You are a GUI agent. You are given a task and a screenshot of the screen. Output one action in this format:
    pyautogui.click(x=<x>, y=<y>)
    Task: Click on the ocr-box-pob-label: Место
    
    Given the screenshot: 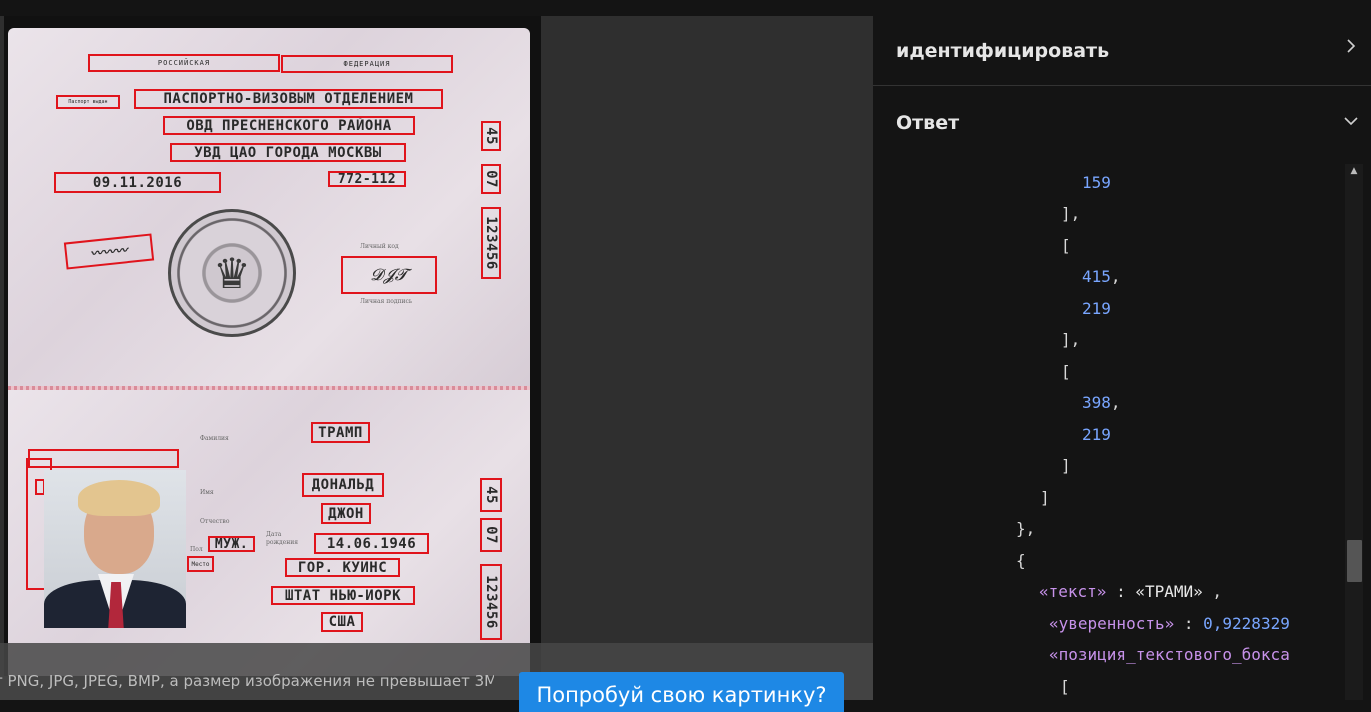 What is the action you would take?
    pyautogui.click(x=200, y=564)
    